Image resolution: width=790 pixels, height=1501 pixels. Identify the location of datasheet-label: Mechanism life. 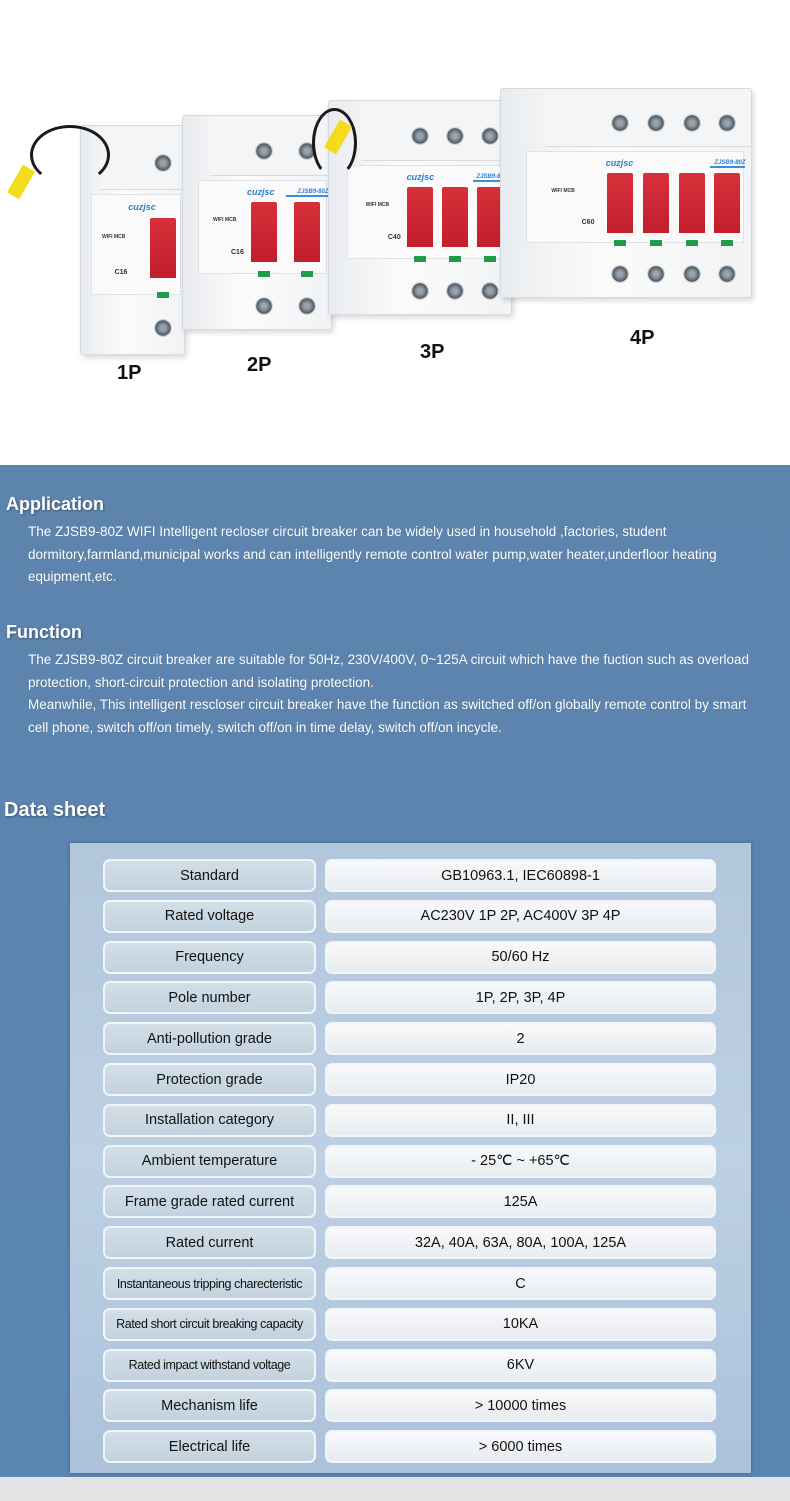
(209, 1406).